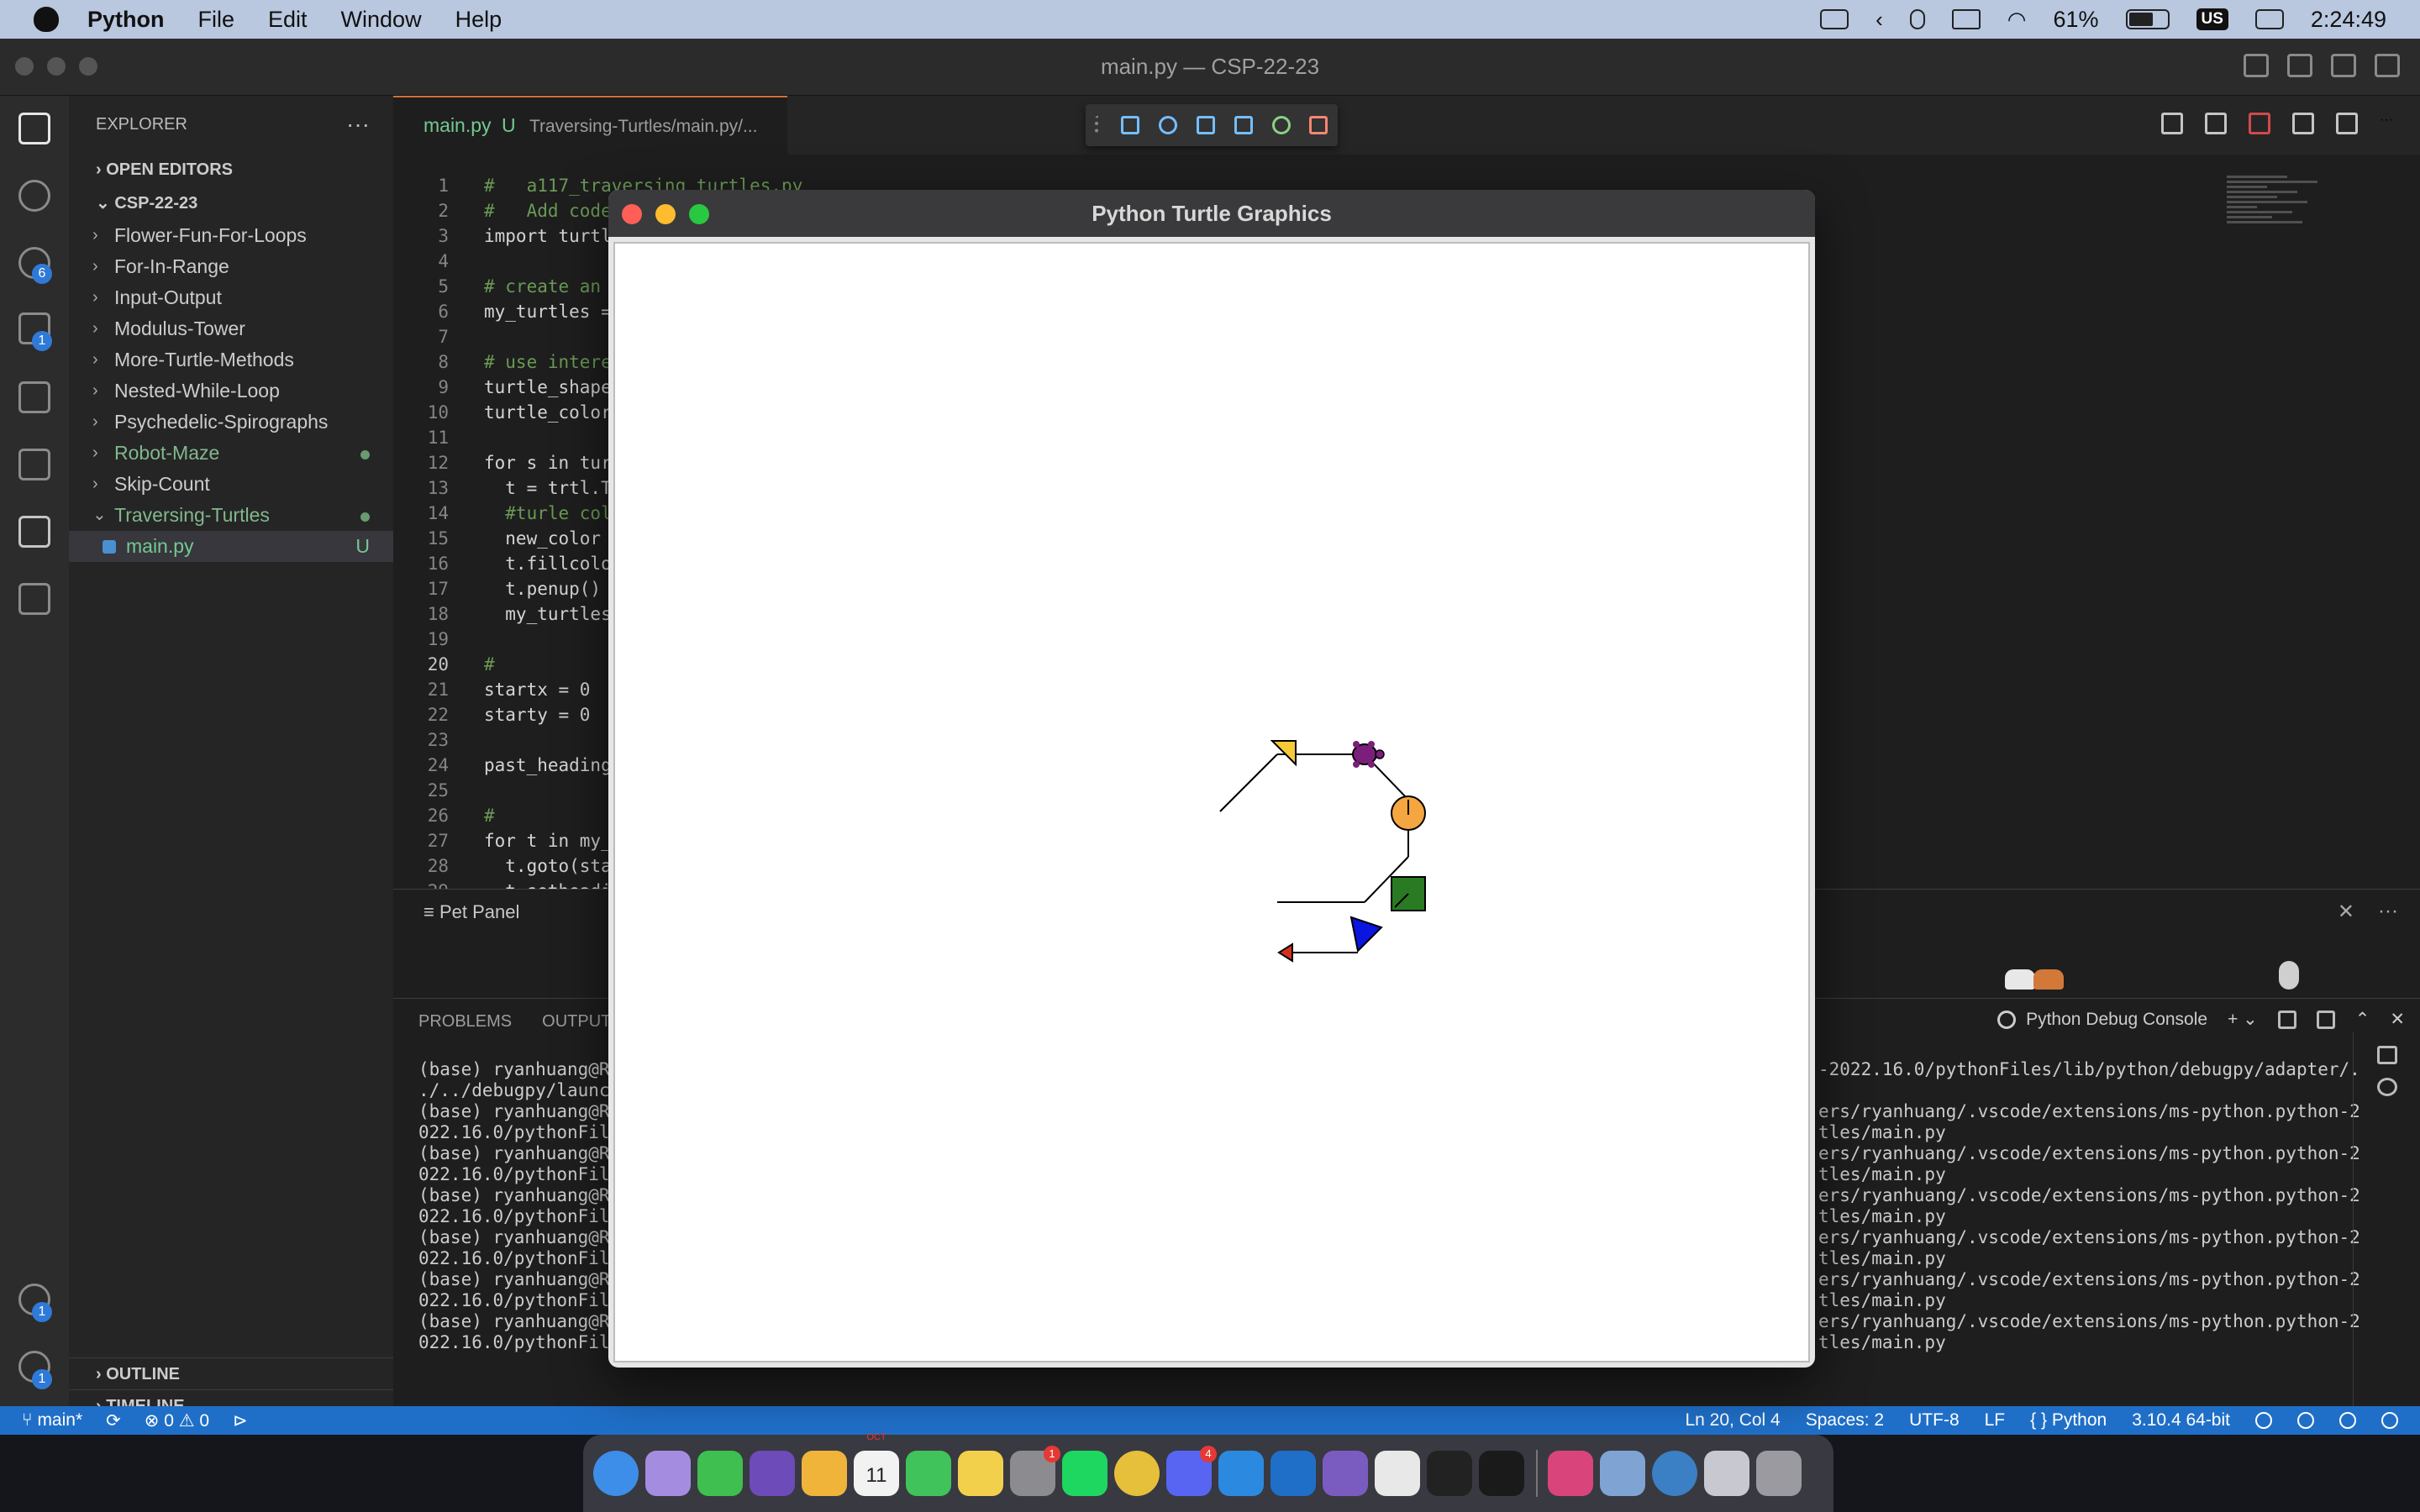 The height and width of the screenshot is (1512, 2420). I want to click on project-section: ⌄ CSP-22-23, so click(231, 203).